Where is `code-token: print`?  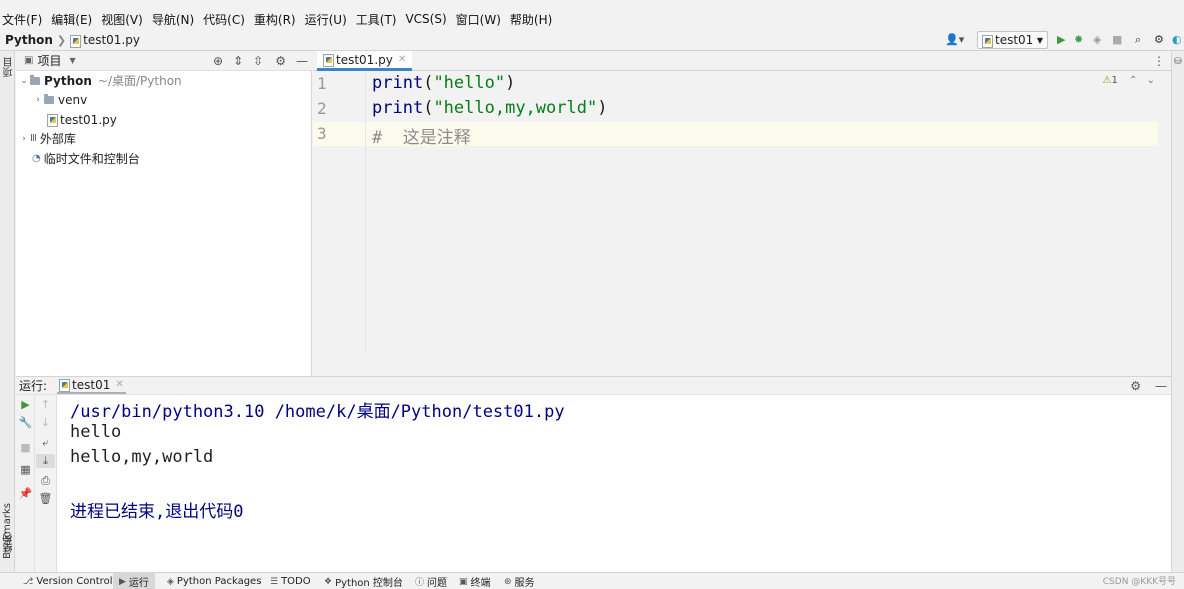
code-token: print is located at coordinates (398, 83).